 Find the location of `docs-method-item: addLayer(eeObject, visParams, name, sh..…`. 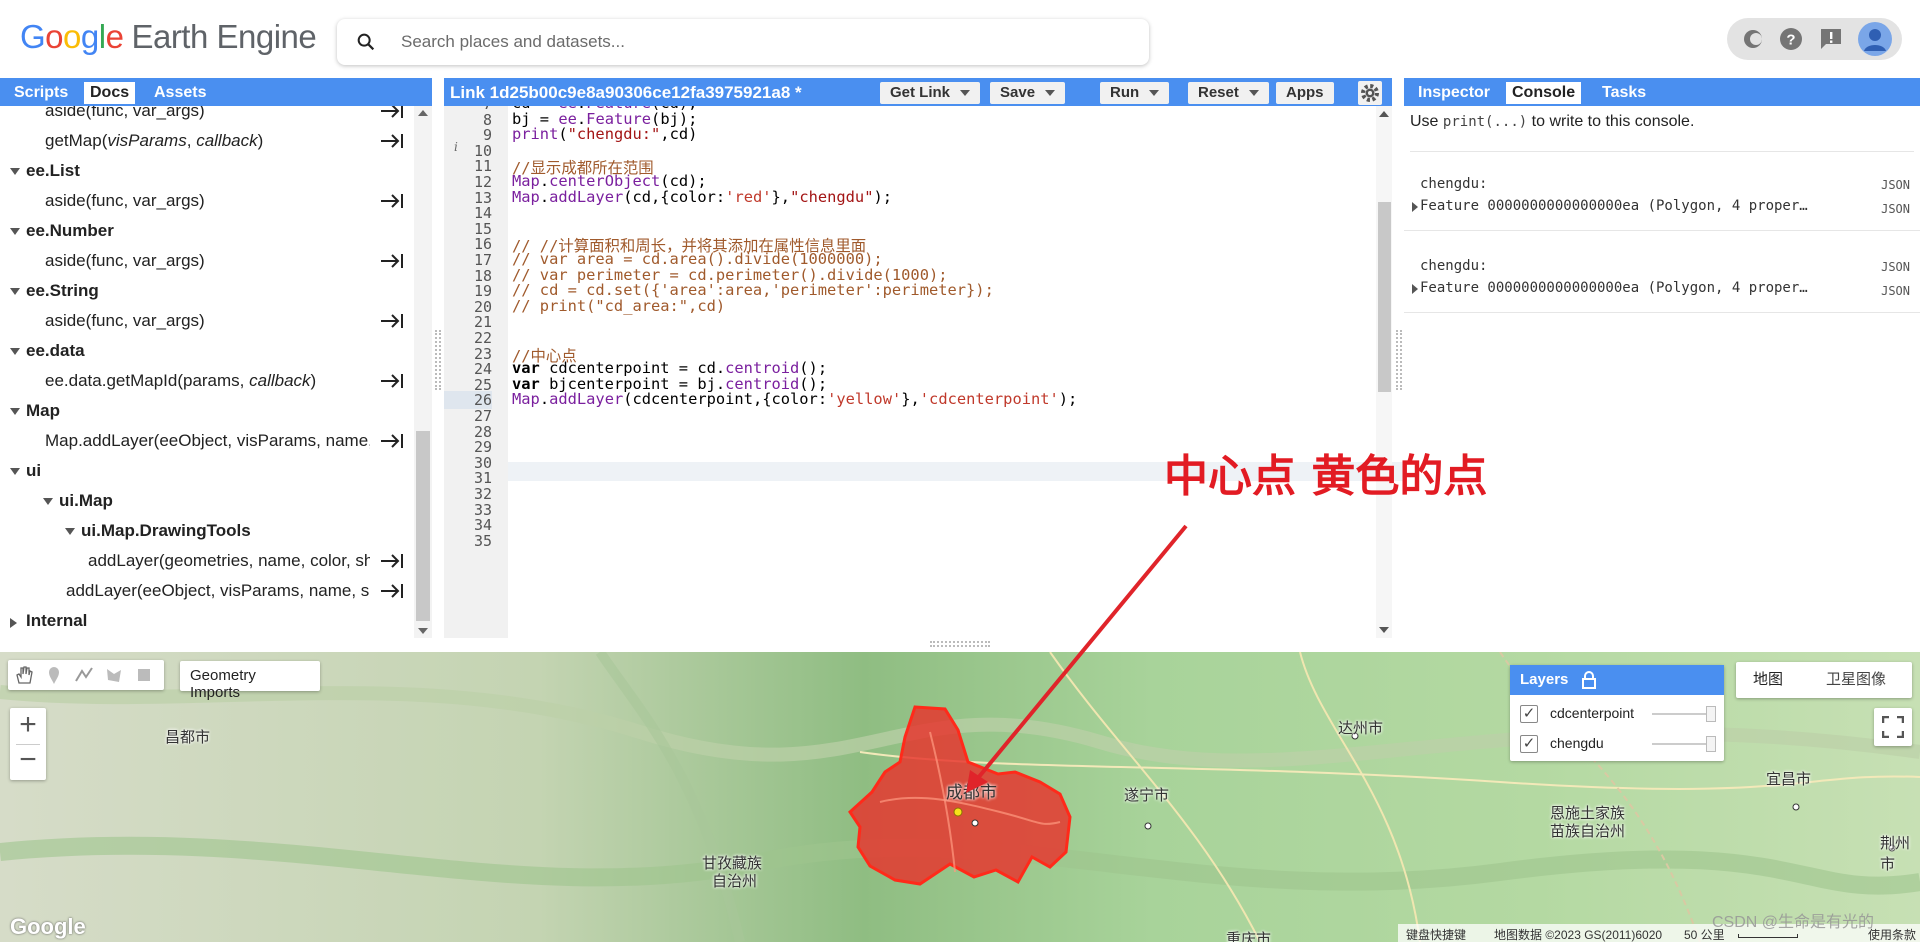

docs-method-item: addLayer(eeObject, visParams, name, sh..… is located at coordinates (207, 591).